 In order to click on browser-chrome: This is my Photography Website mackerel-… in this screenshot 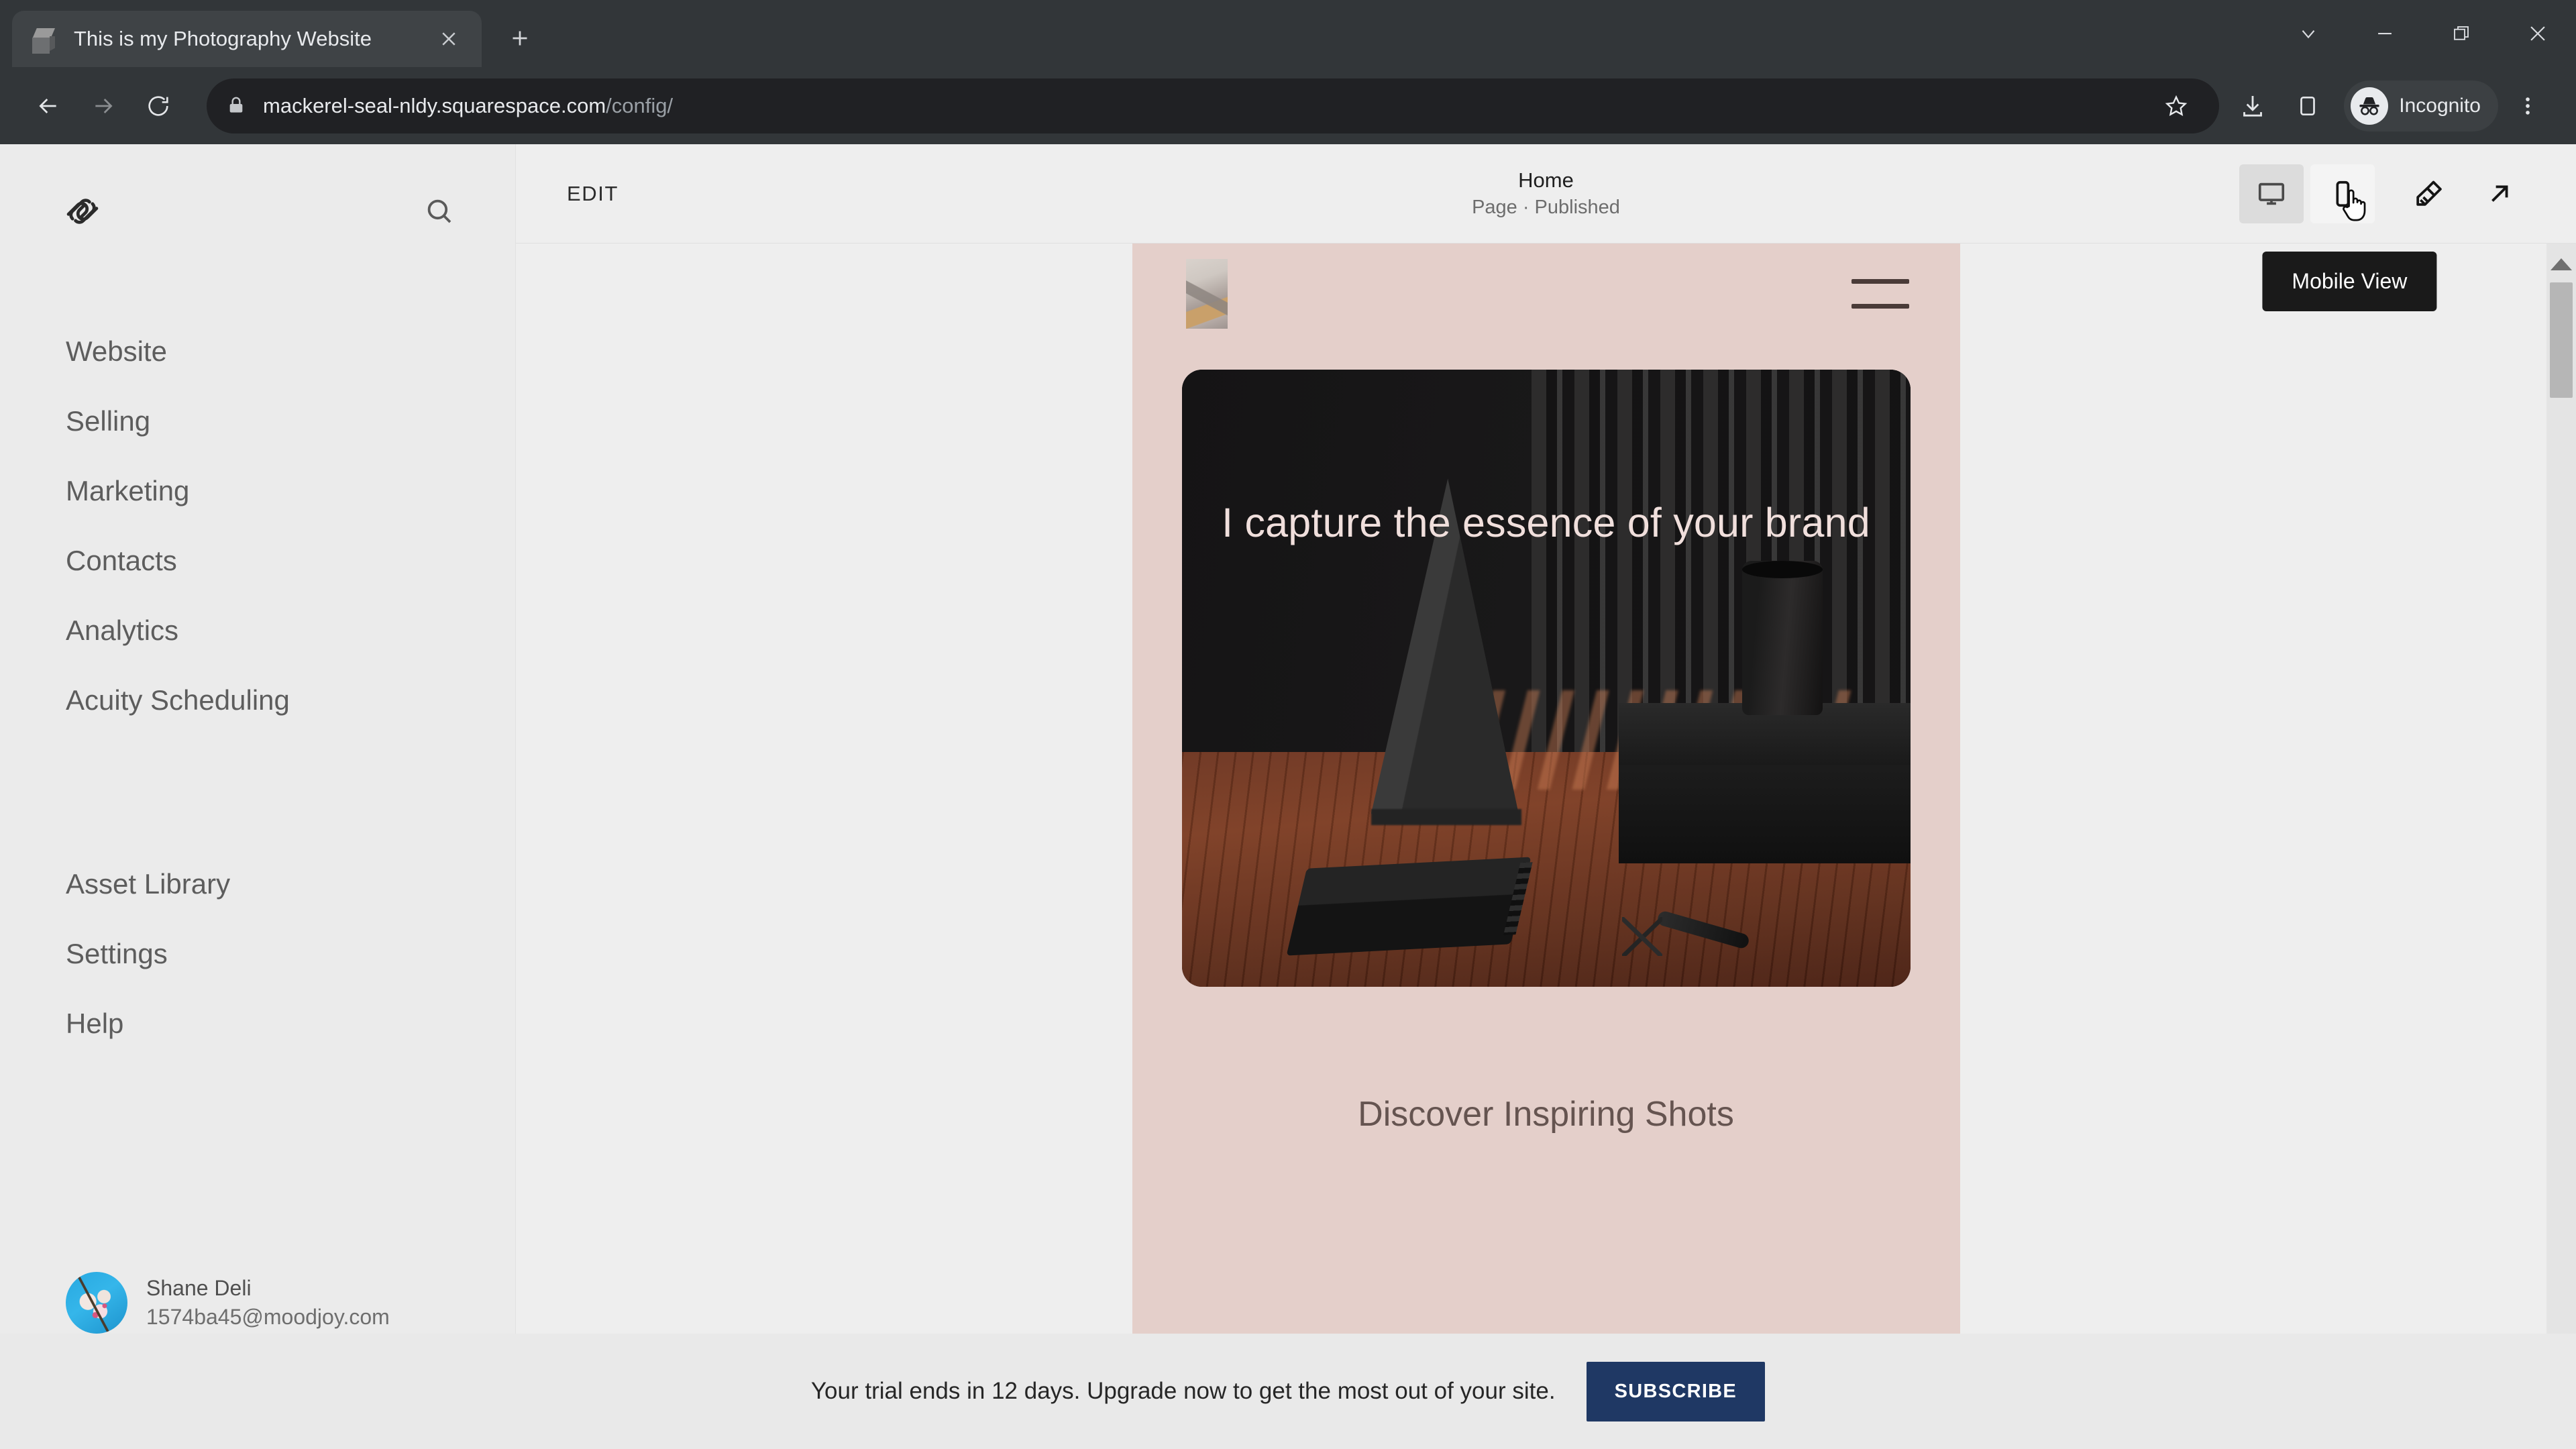, I will do `click(1288, 72)`.